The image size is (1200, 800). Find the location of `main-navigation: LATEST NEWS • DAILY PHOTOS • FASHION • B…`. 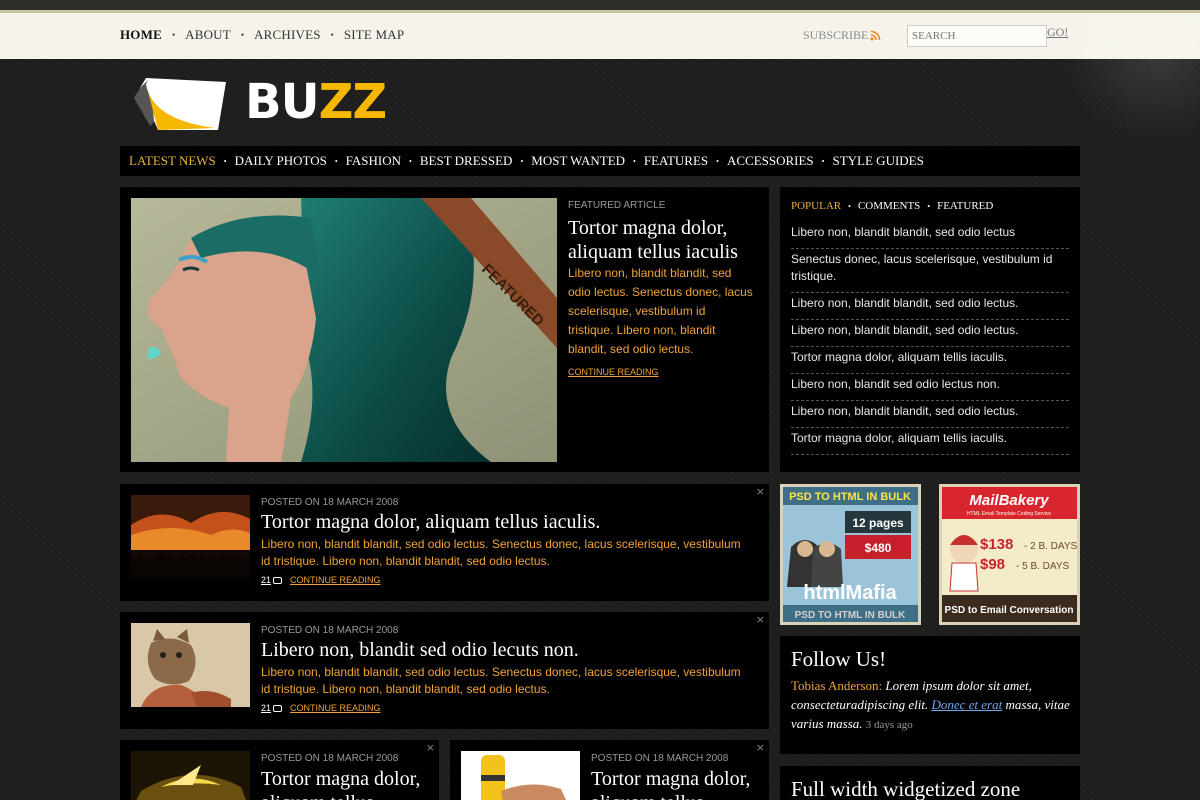

main-navigation: LATEST NEWS • DAILY PHOTOS • FASHION • B… is located at coordinates (600, 161).